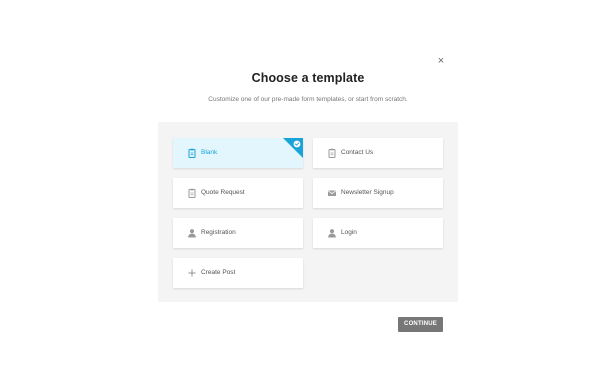 This screenshot has height=379, width=610. I want to click on template-card-registration: Registration, so click(238, 233).